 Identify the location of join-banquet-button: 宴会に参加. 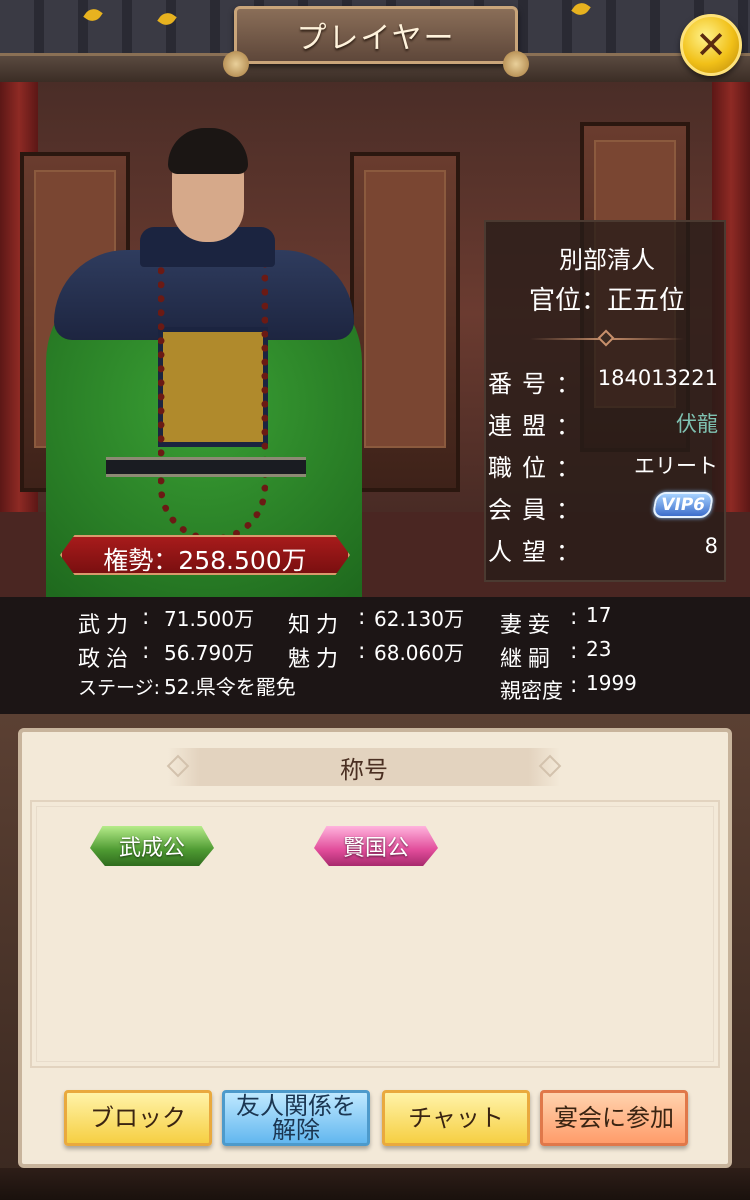
(614, 1118).